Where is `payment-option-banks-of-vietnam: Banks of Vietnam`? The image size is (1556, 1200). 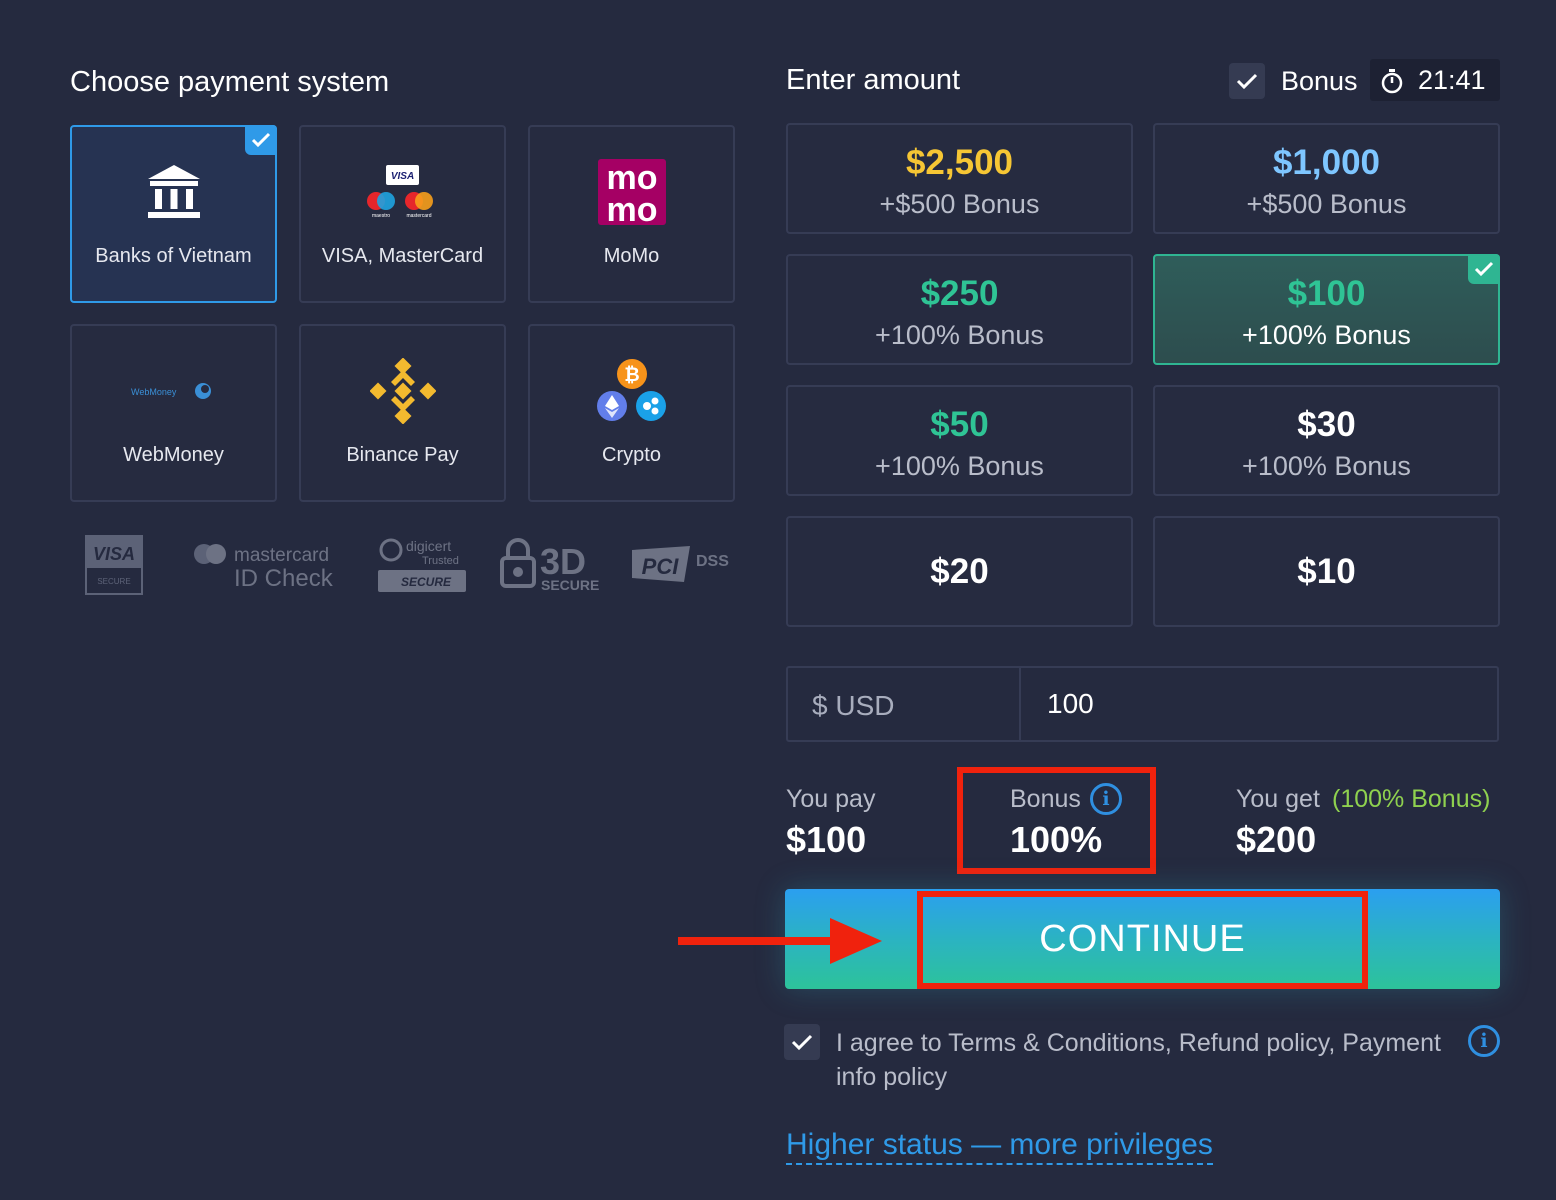 payment-option-banks-of-vietnam: Banks of Vietnam is located at coordinates (173, 214).